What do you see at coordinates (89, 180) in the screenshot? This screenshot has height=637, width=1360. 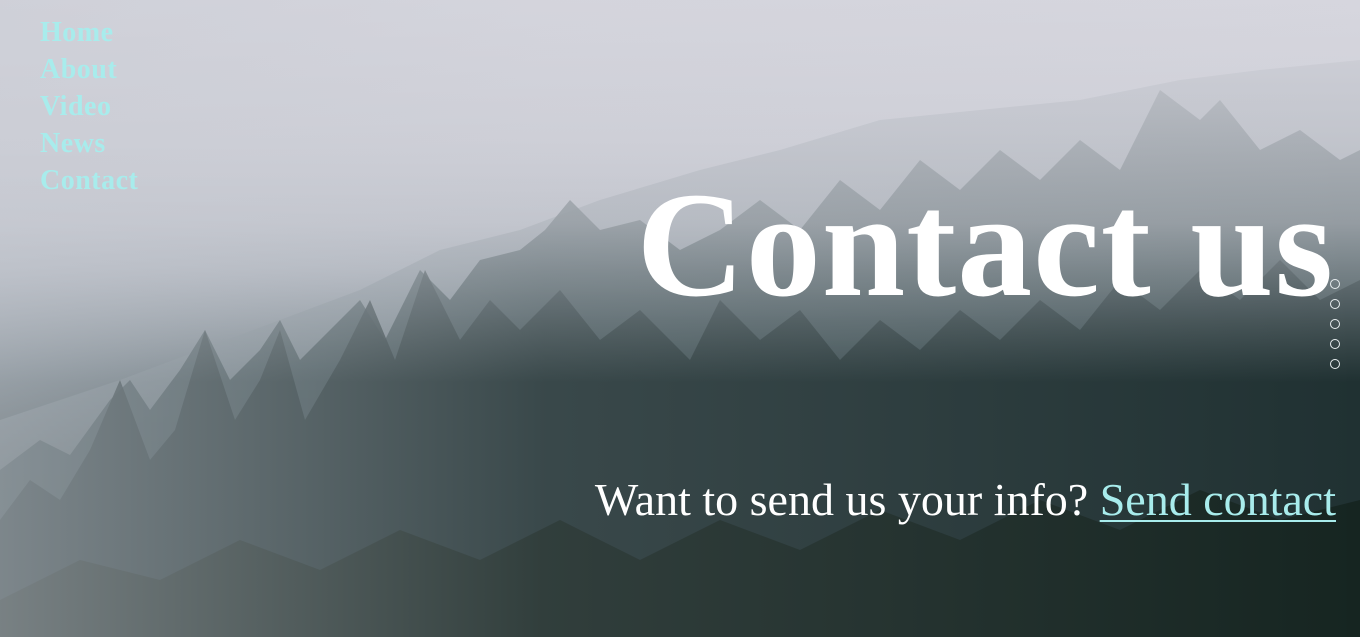 I see `nav-link-contact: Contact` at bounding box center [89, 180].